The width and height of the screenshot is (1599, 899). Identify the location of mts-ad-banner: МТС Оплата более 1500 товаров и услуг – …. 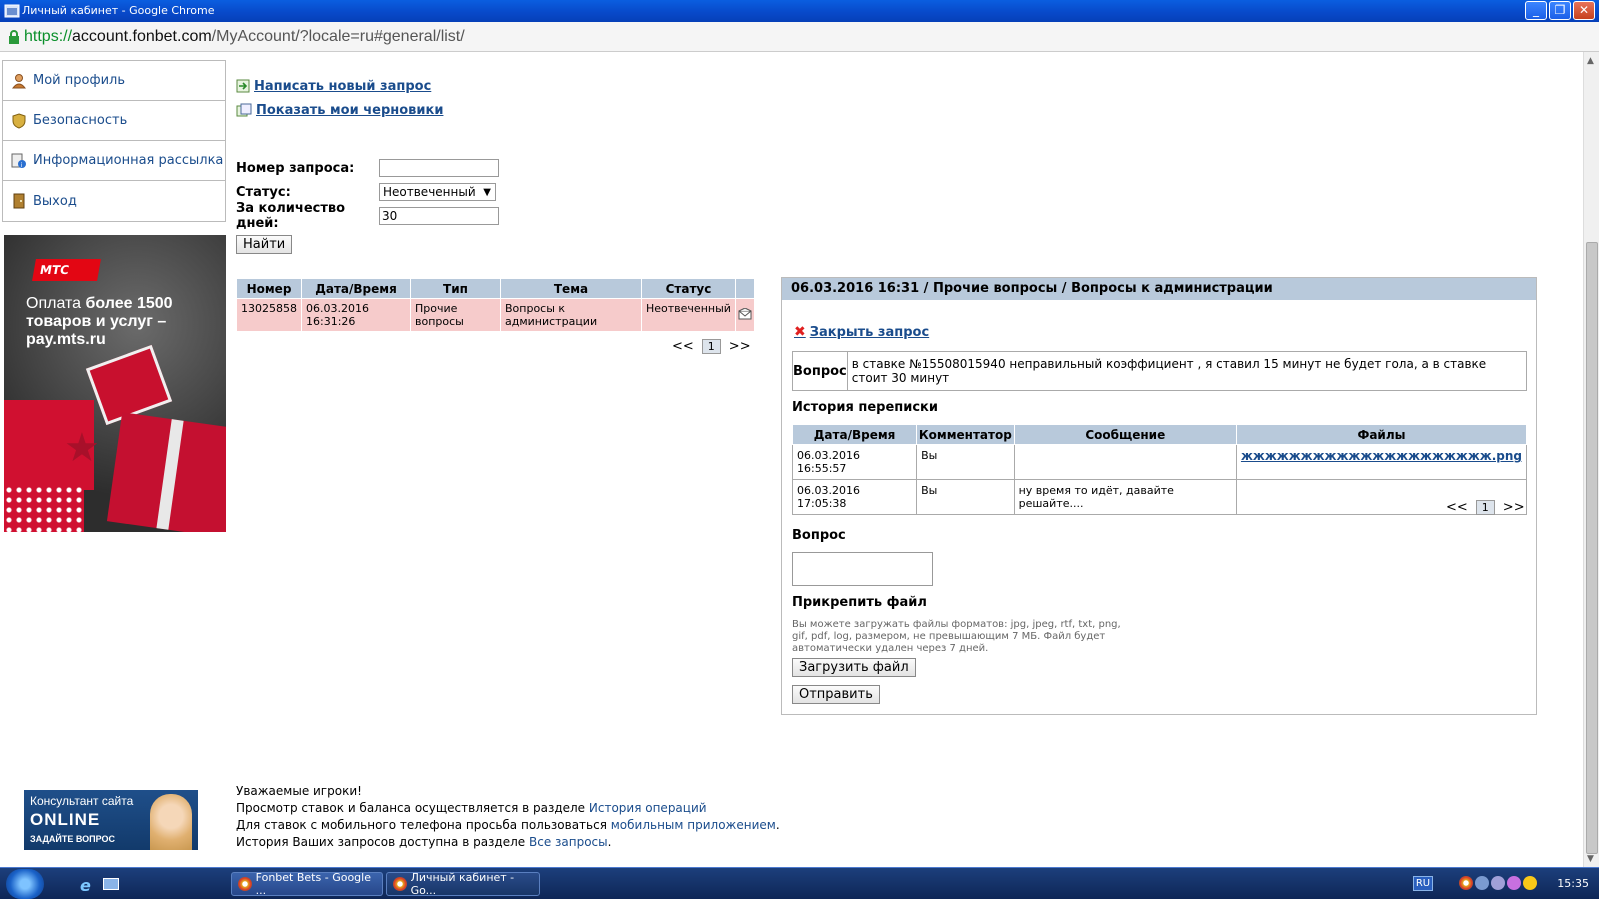
(115, 383).